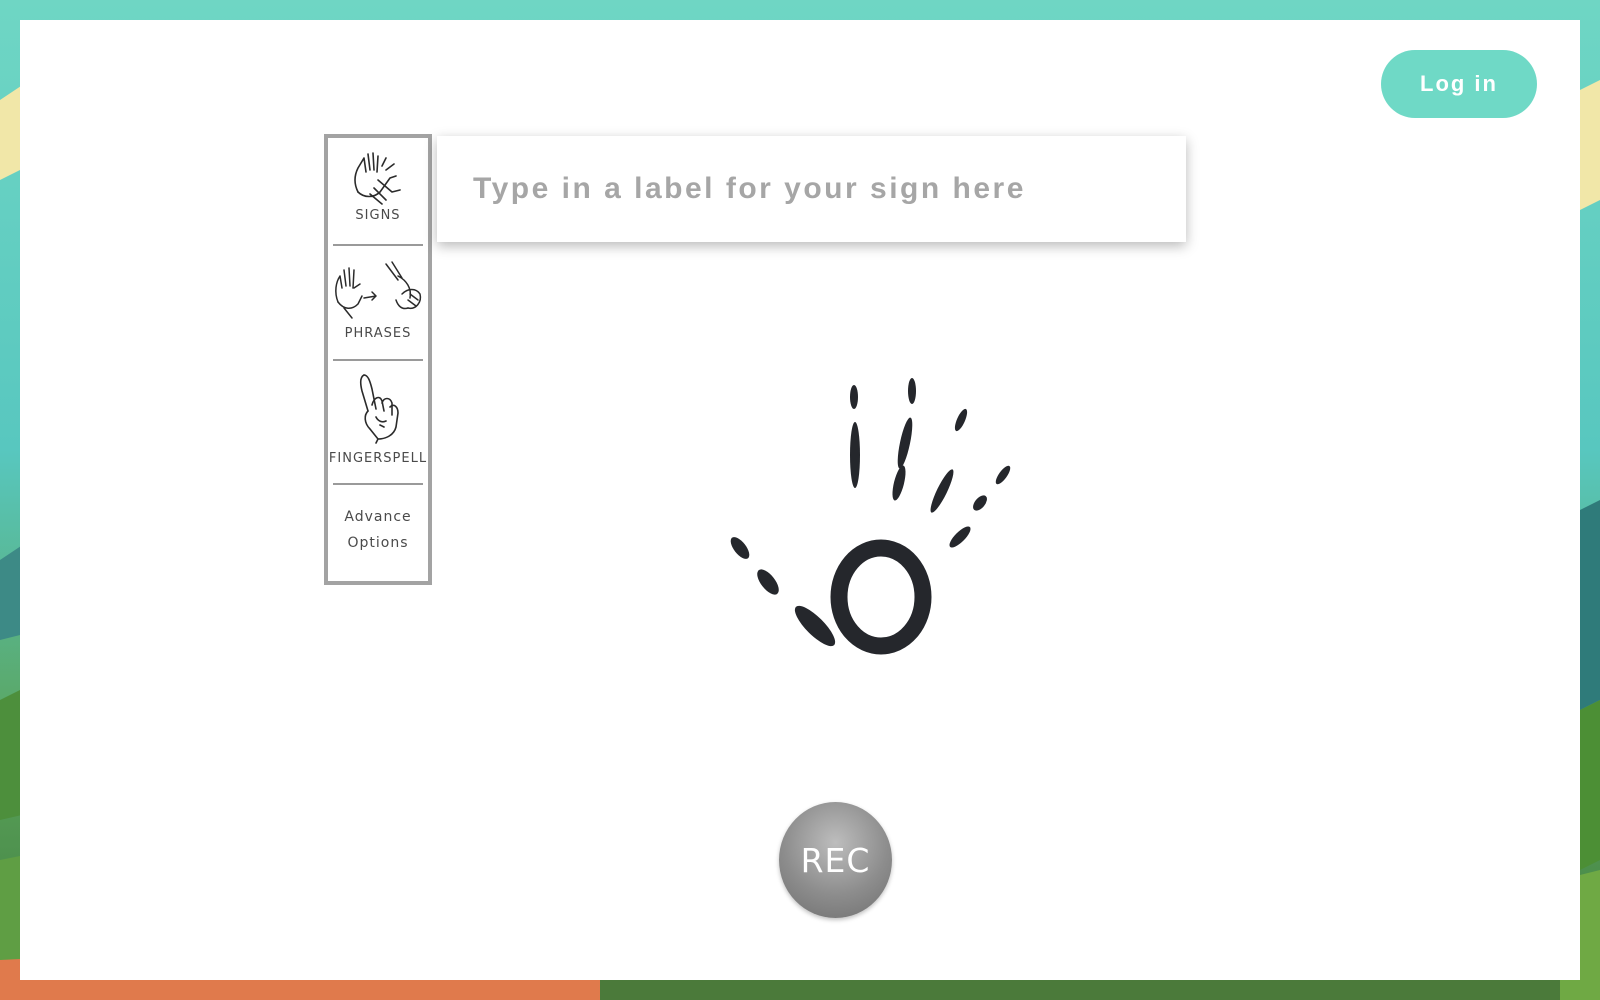 The width and height of the screenshot is (1600, 1000). What do you see at coordinates (1459, 84) in the screenshot?
I see `login-button: Log in` at bounding box center [1459, 84].